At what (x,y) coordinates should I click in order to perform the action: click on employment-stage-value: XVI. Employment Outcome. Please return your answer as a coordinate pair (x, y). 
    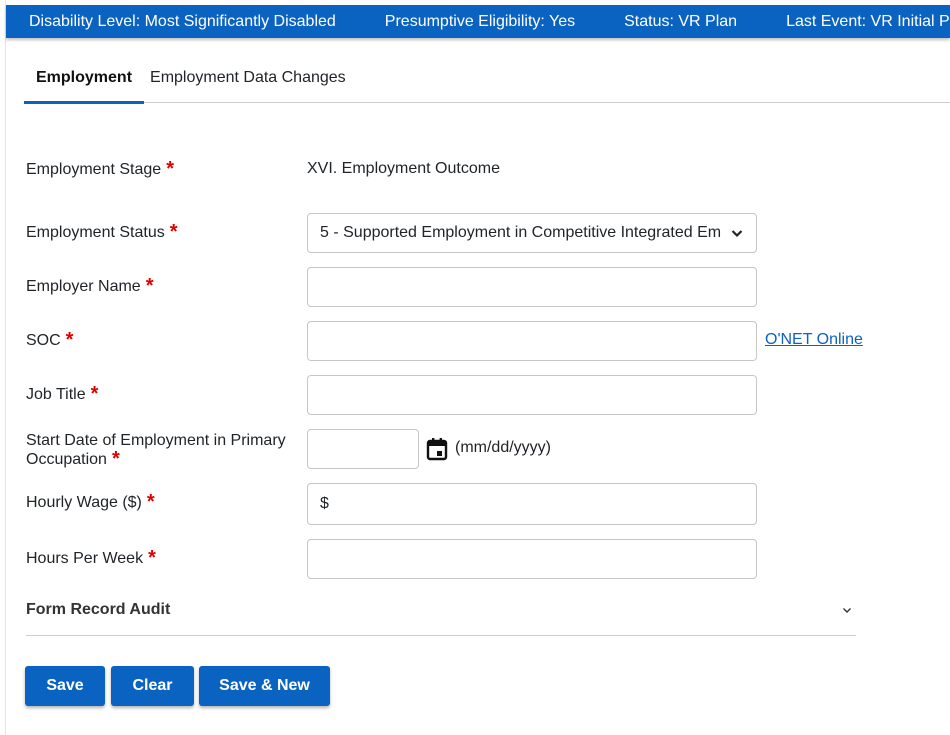
    Looking at the image, I should click on (403, 168).